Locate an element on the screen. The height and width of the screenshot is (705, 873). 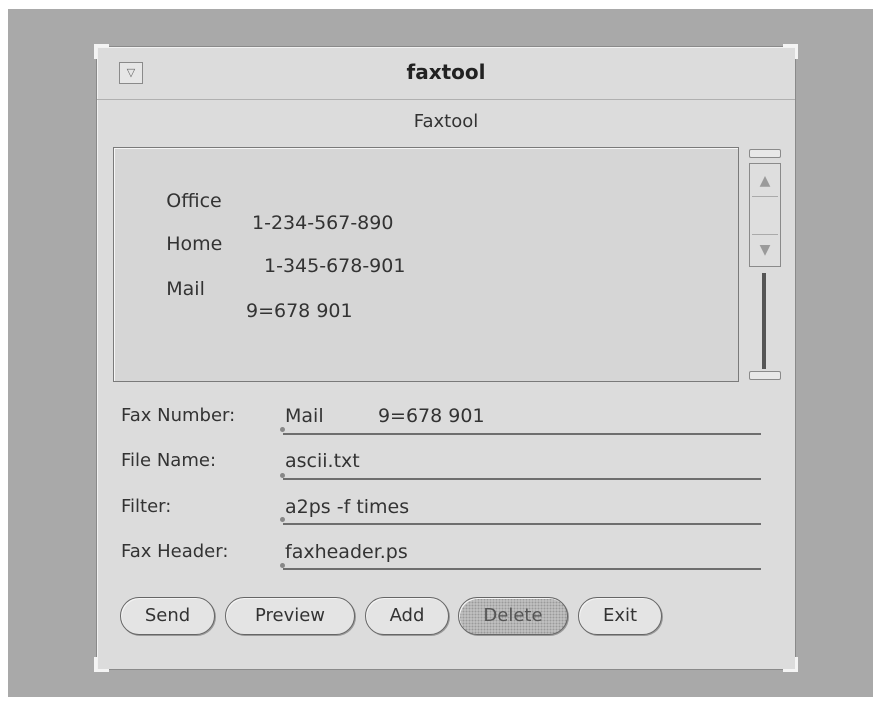
fax-number-caret is located at coordinates (282, 429).